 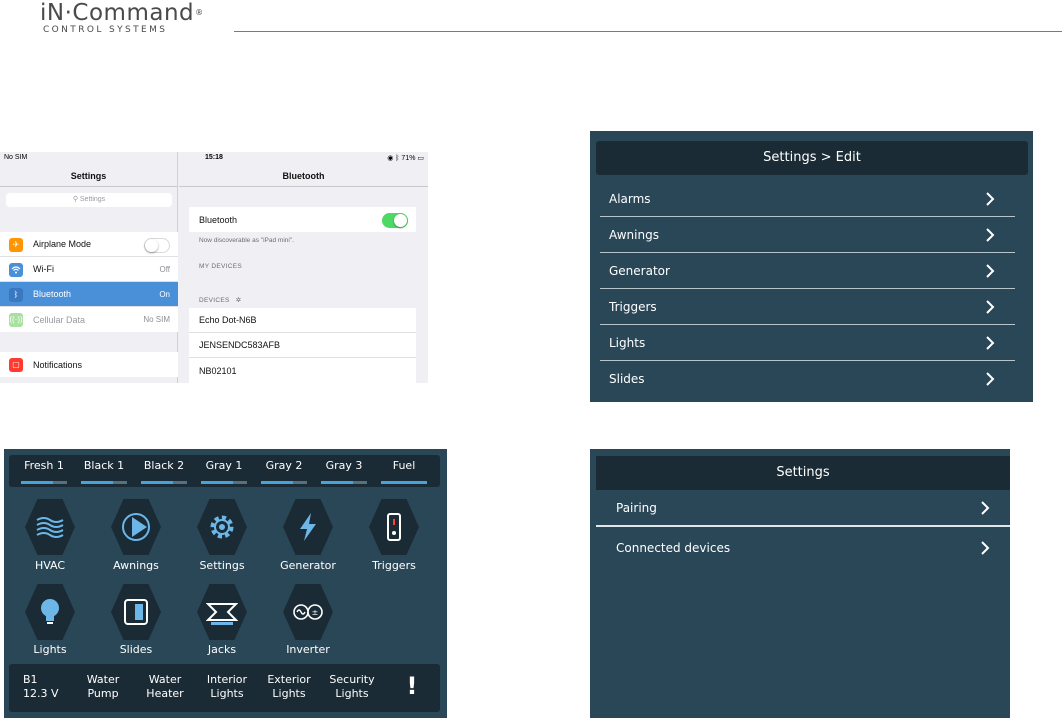 I want to click on menu-item-lights: Lights, so click(x=807, y=343).